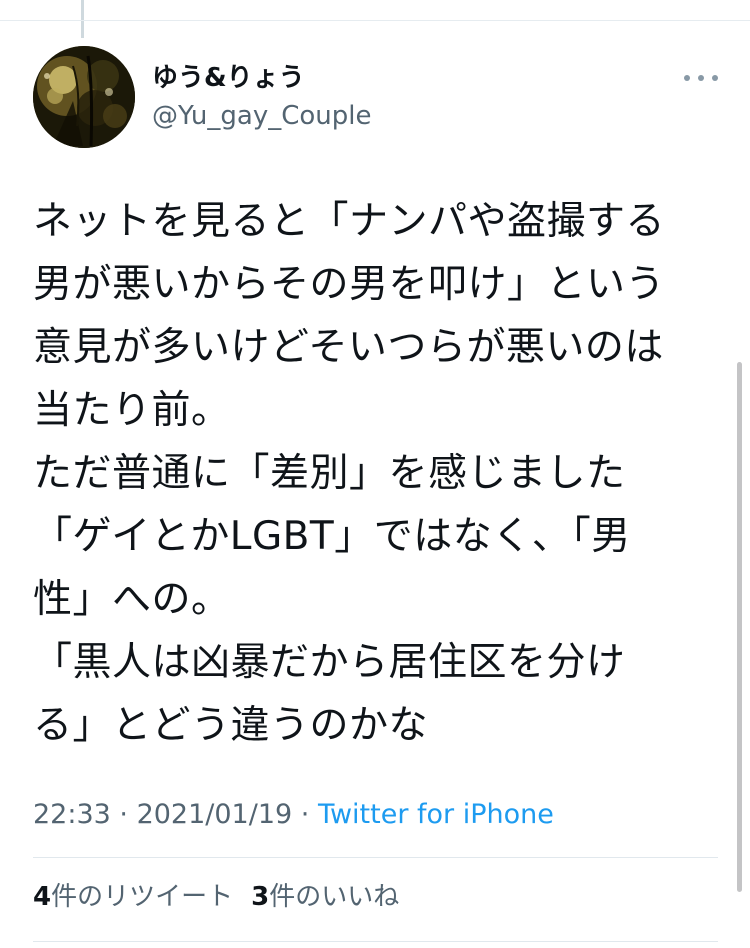 The width and height of the screenshot is (750, 948). I want to click on tweet-text-line: 「黒人は凶暴だから居住区を分け, so click(329, 662).